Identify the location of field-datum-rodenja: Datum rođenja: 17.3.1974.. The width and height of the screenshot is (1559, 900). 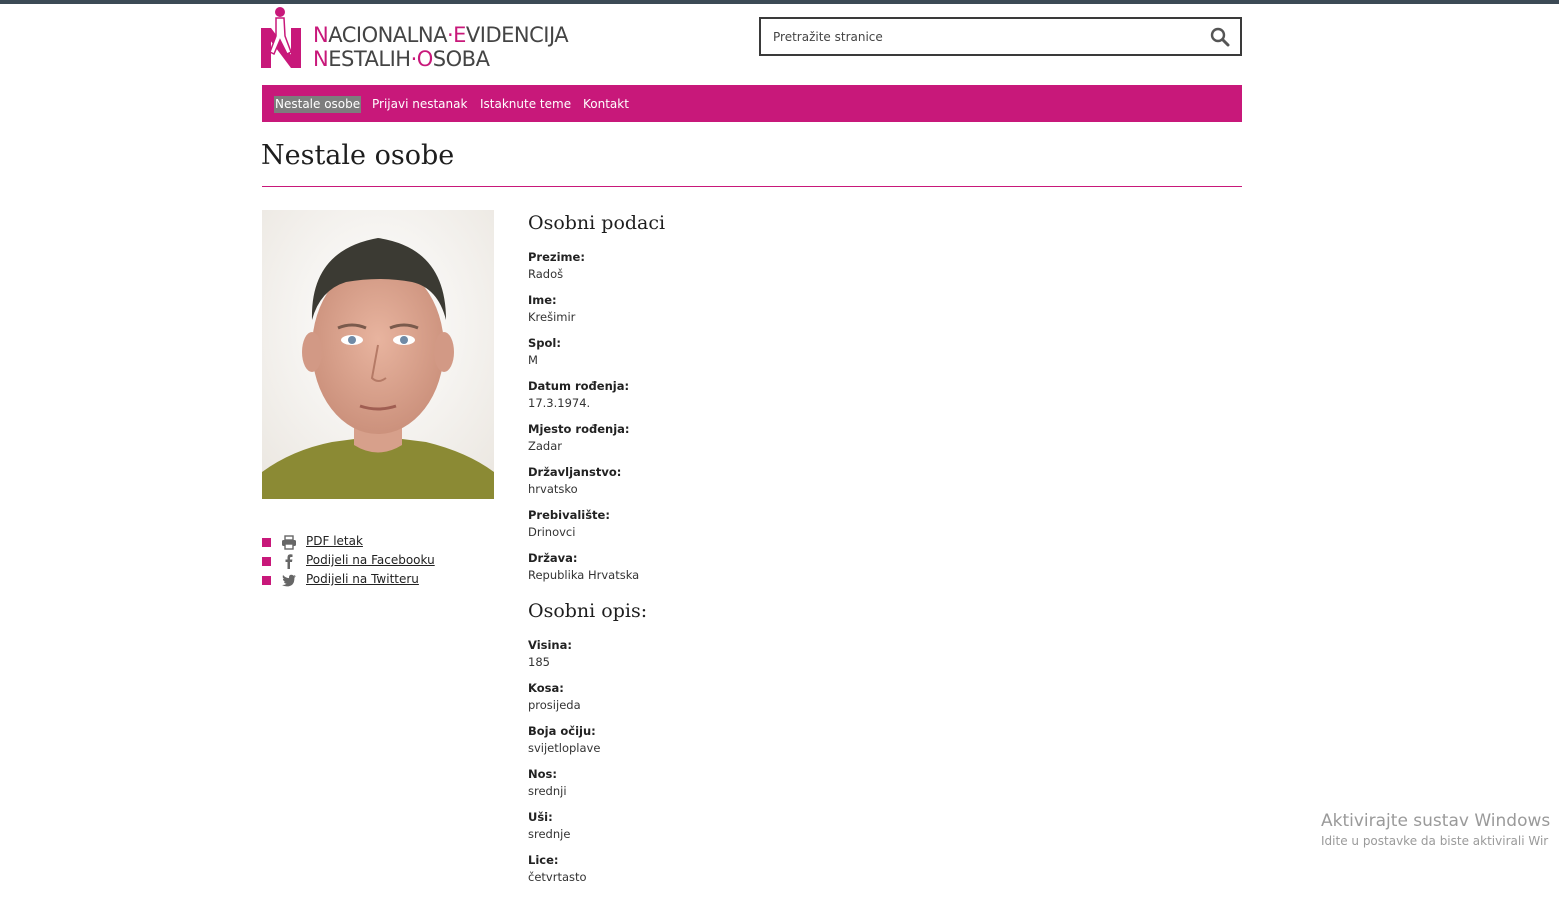
(728, 399).